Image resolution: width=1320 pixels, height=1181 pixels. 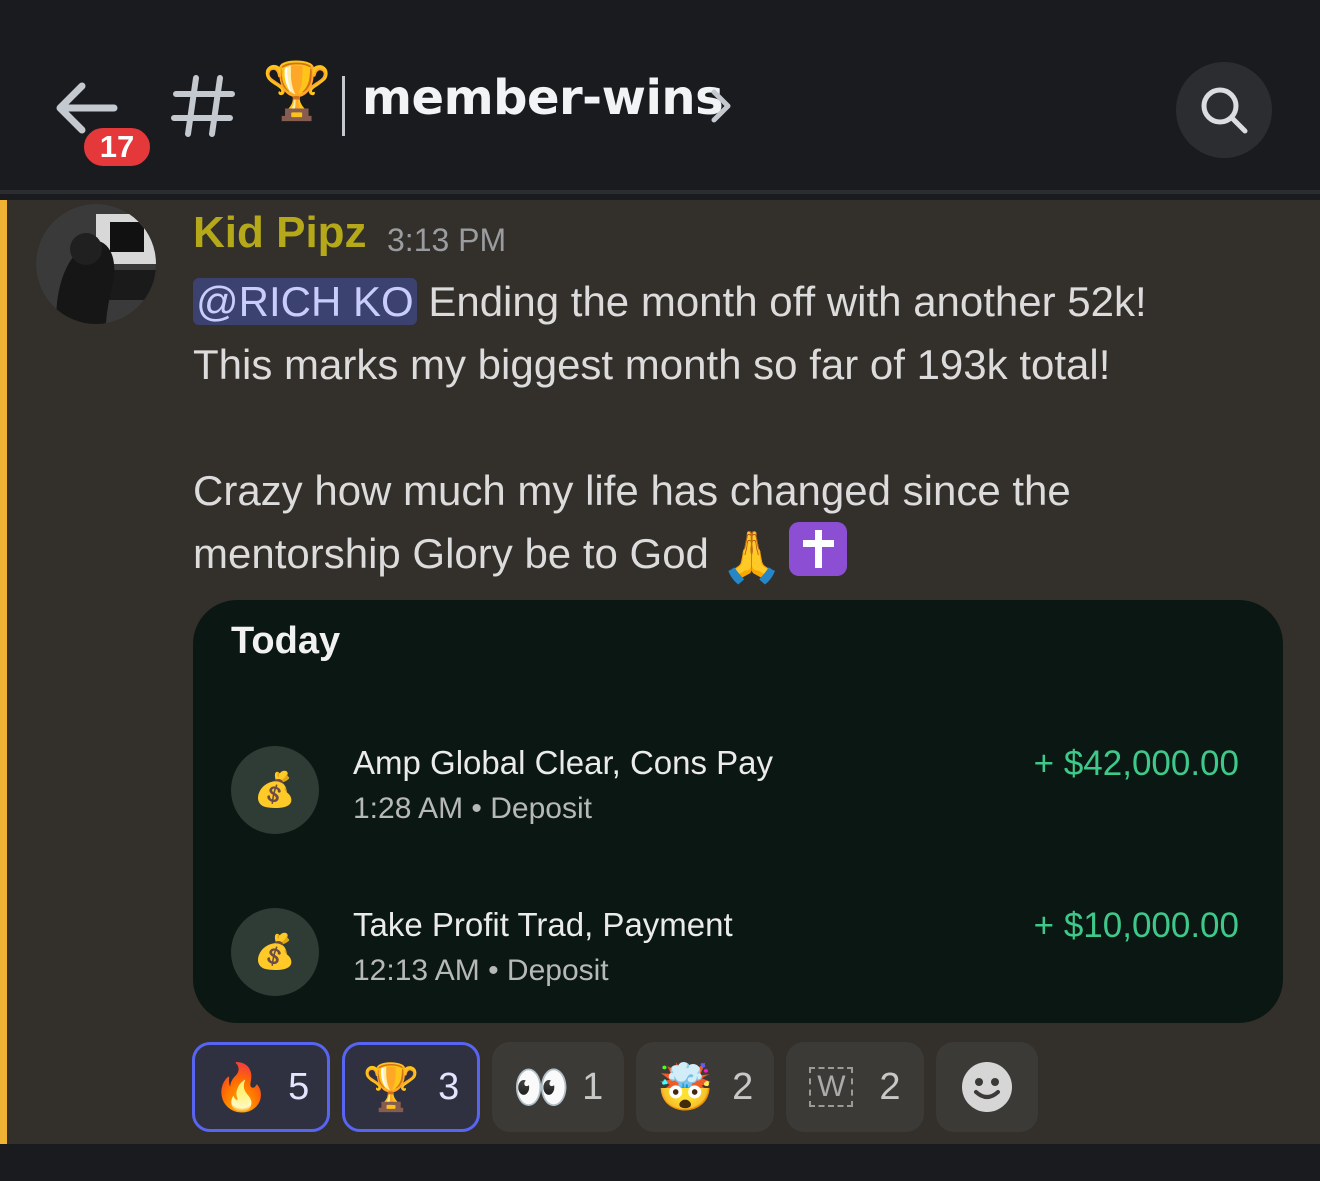 I want to click on reaction-w: W 2, so click(x=855, y=1087).